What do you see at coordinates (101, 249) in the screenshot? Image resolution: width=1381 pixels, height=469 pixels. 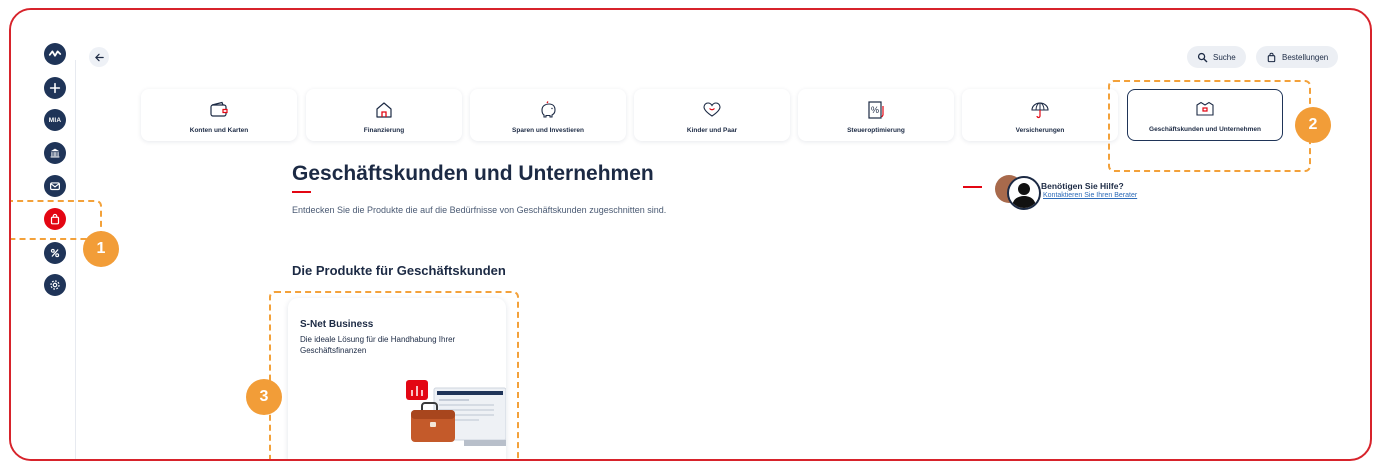 I see `annotation-badge-1: 1` at bounding box center [101, 249].